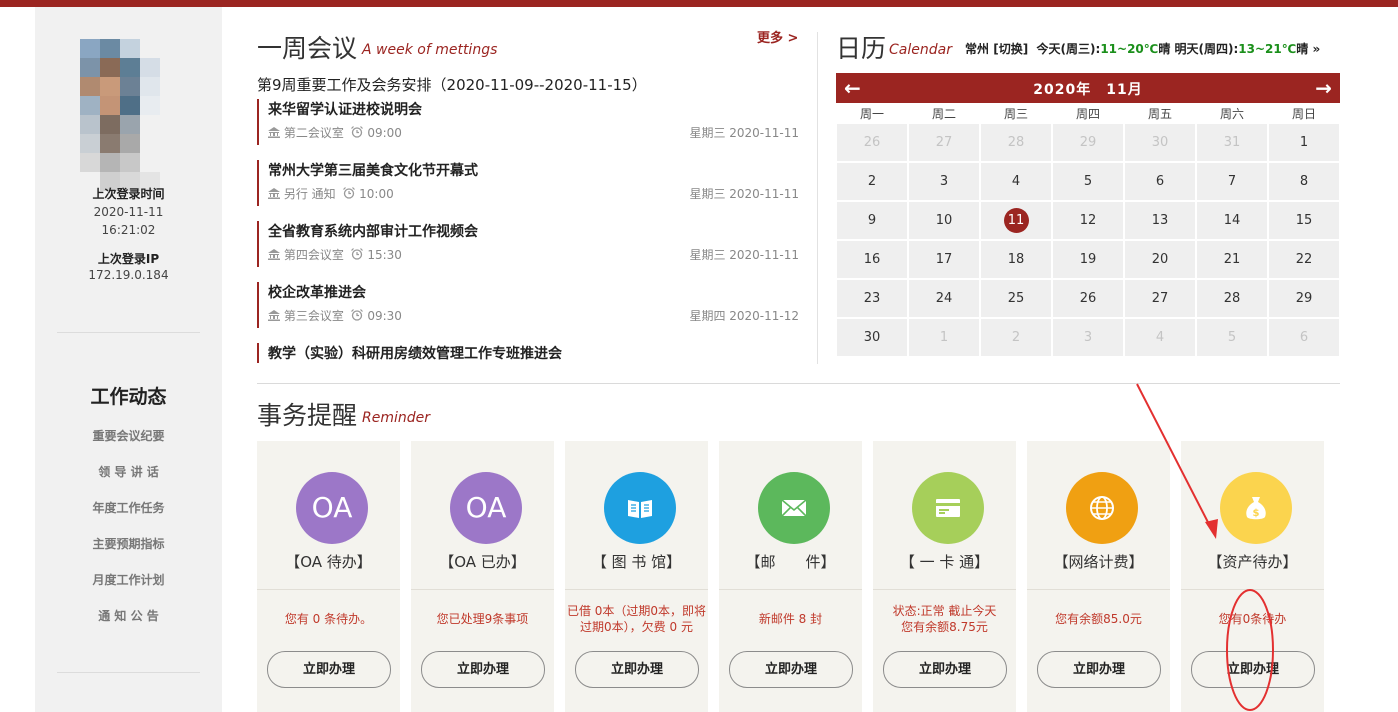  Describe the element at coordinates (1211, 529) in the screenshot. I see `annotation-arrow-head` at that location.